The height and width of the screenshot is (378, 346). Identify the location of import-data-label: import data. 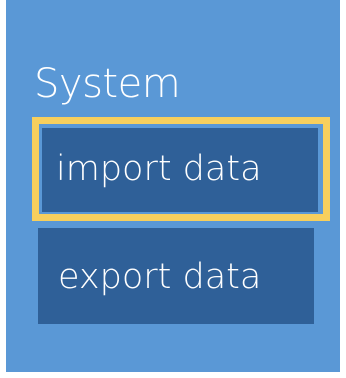
(159, 169).